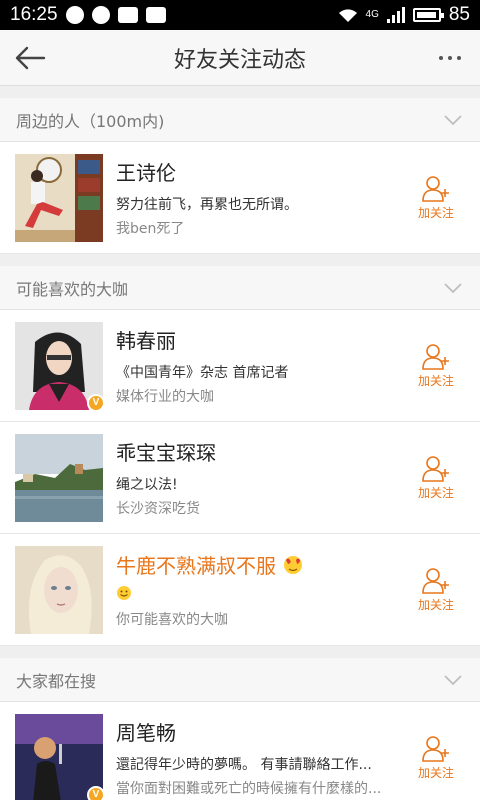 Image resolution: width=480 pixels, height=800 pixels. I want to click on list-item: V 韩春丽 《中国青年》杂志 首席记者 媒体行业的大咖 加关注, so click(240, 366).